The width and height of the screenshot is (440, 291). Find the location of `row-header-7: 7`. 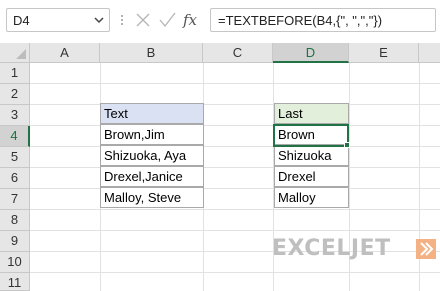

row-header-7: 7 is located at coordinates (15, 199).